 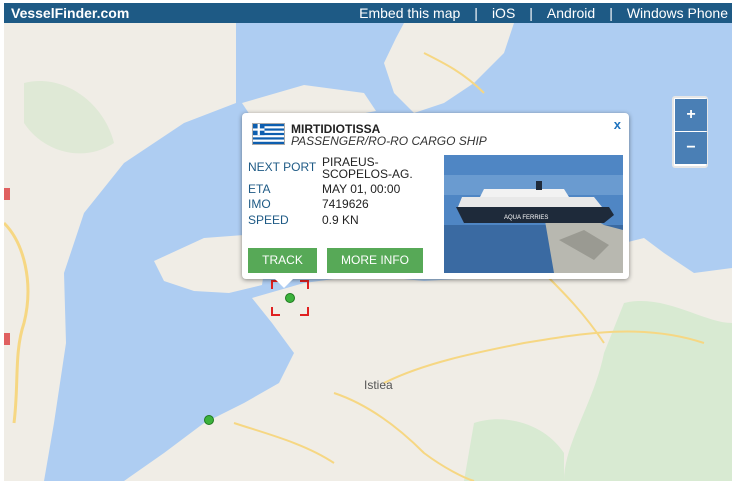 What do you see at coordinates (409, 13) in the screenshot?
I see `embed-map-link: Embed this map` at bounding box center [409, 13].